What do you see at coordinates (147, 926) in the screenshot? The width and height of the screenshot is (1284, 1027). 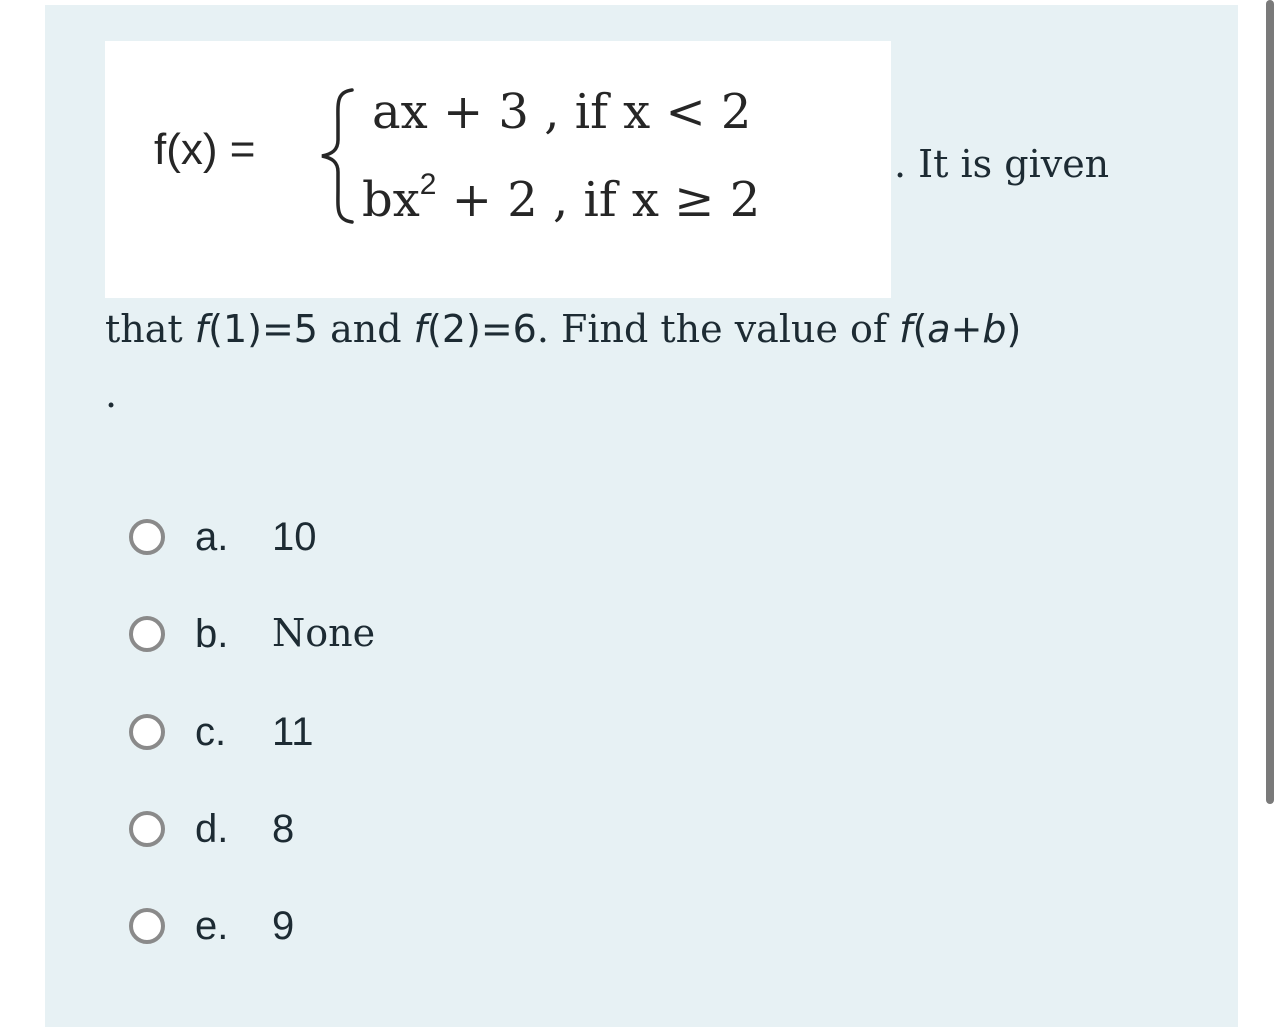 I see `radio-button-e` at bounding box center [147, 926].